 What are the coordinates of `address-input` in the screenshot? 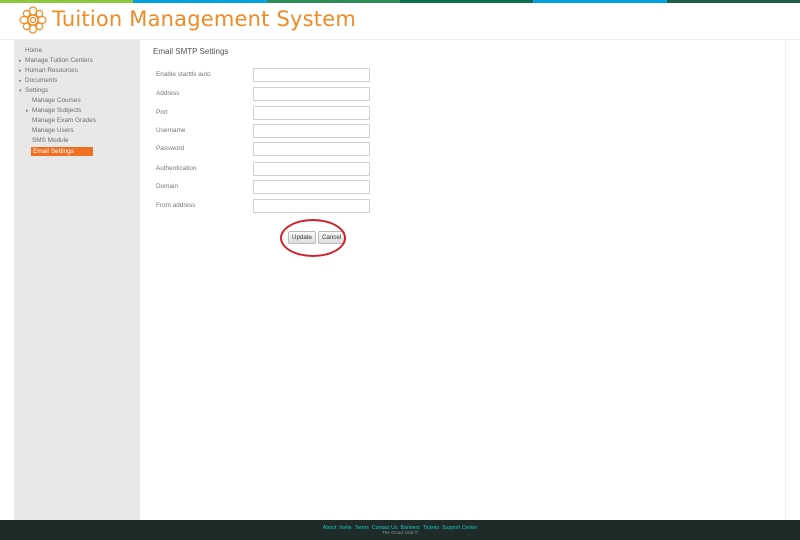 It's located at (311, 94).